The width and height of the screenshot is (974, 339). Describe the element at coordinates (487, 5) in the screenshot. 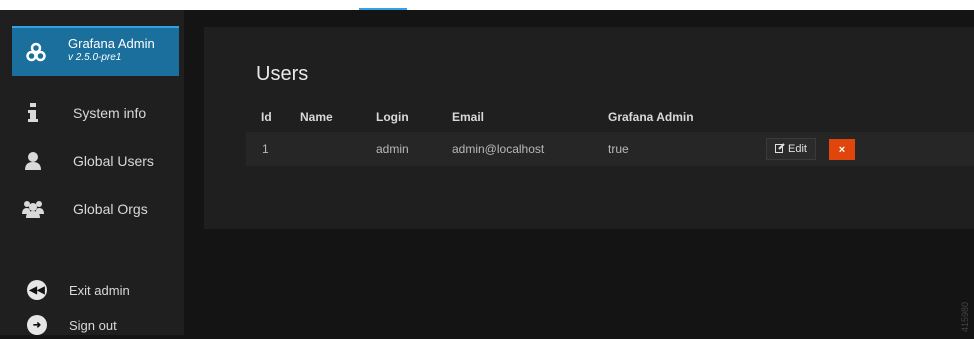

I see `top-bar` at that location.